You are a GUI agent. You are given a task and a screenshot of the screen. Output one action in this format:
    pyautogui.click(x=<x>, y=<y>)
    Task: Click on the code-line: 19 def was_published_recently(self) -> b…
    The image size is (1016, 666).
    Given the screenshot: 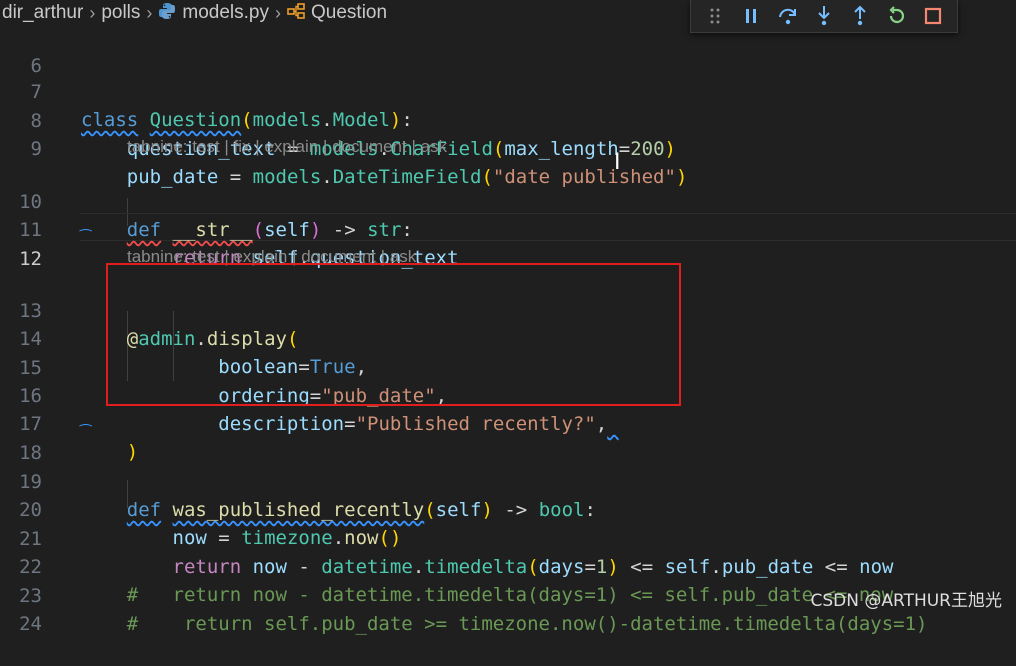 What is the action you would take?
    pyautogui.click(x=508, y=480)
    